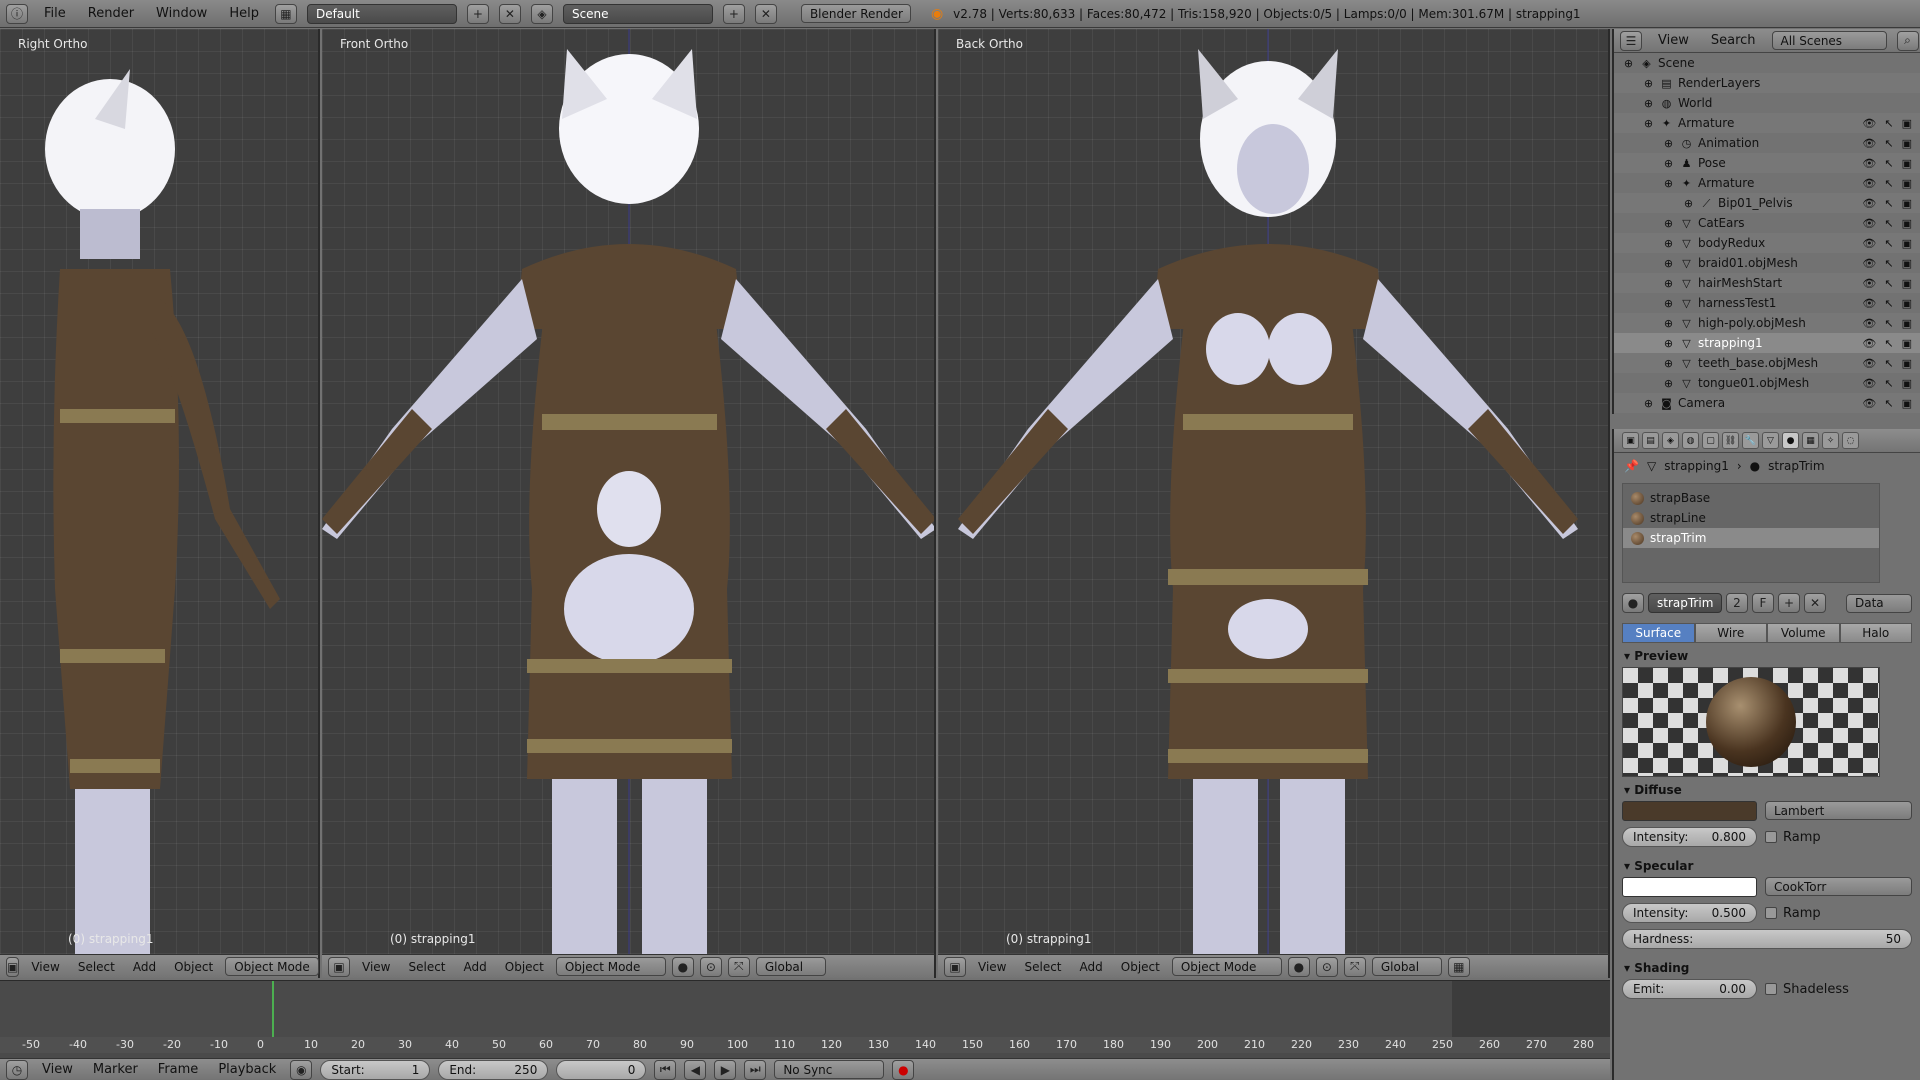 The width and height of the screenshot is (1920, 1080). What do you see at coordinates (1810, 440) in the screenshot?
I see `texture-tab-icon: ▦` at bounding box center [1810, 440].